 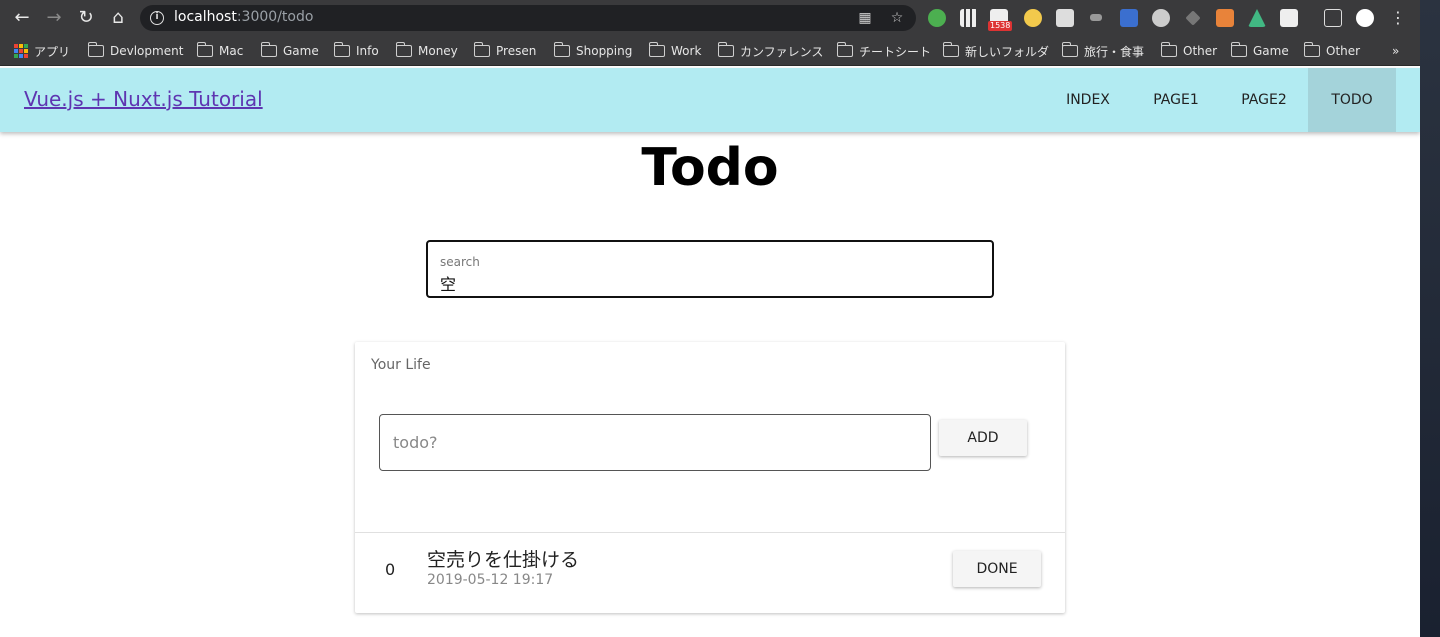 What do you see at coordinates (1176, 100) in the screenshot?
I see `nav-page1: PAGE1` at bounding box center [1176, 100].